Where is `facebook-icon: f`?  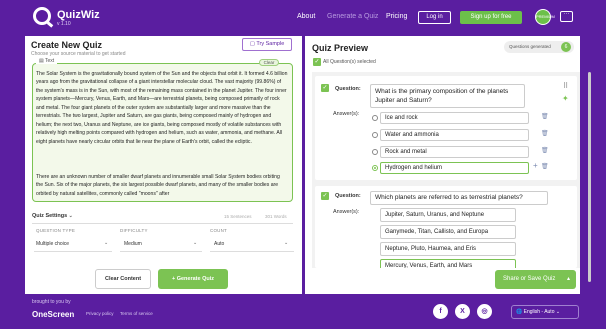 facebook-icon: f is located at coordinates (440, 311).